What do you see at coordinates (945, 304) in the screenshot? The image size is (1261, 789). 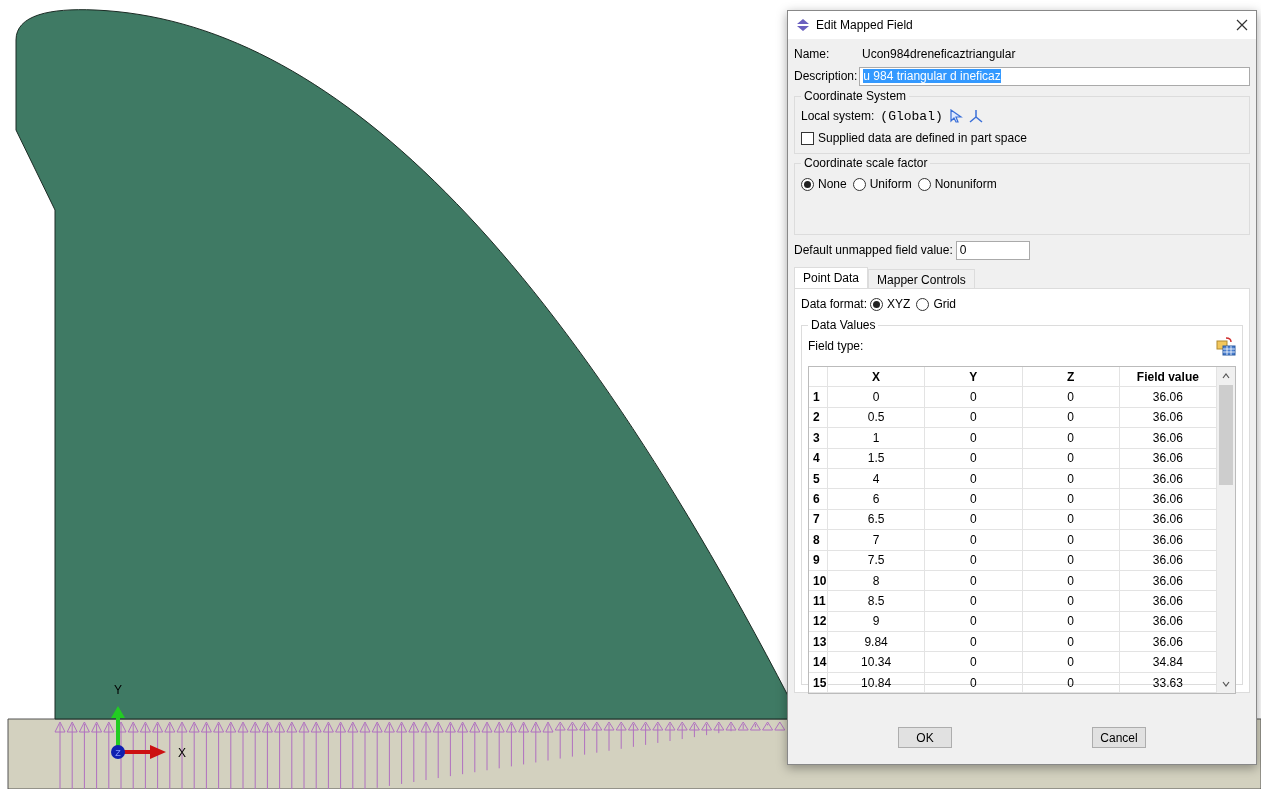 I see `radio-label: Grid` at bounding box center [945, 304].